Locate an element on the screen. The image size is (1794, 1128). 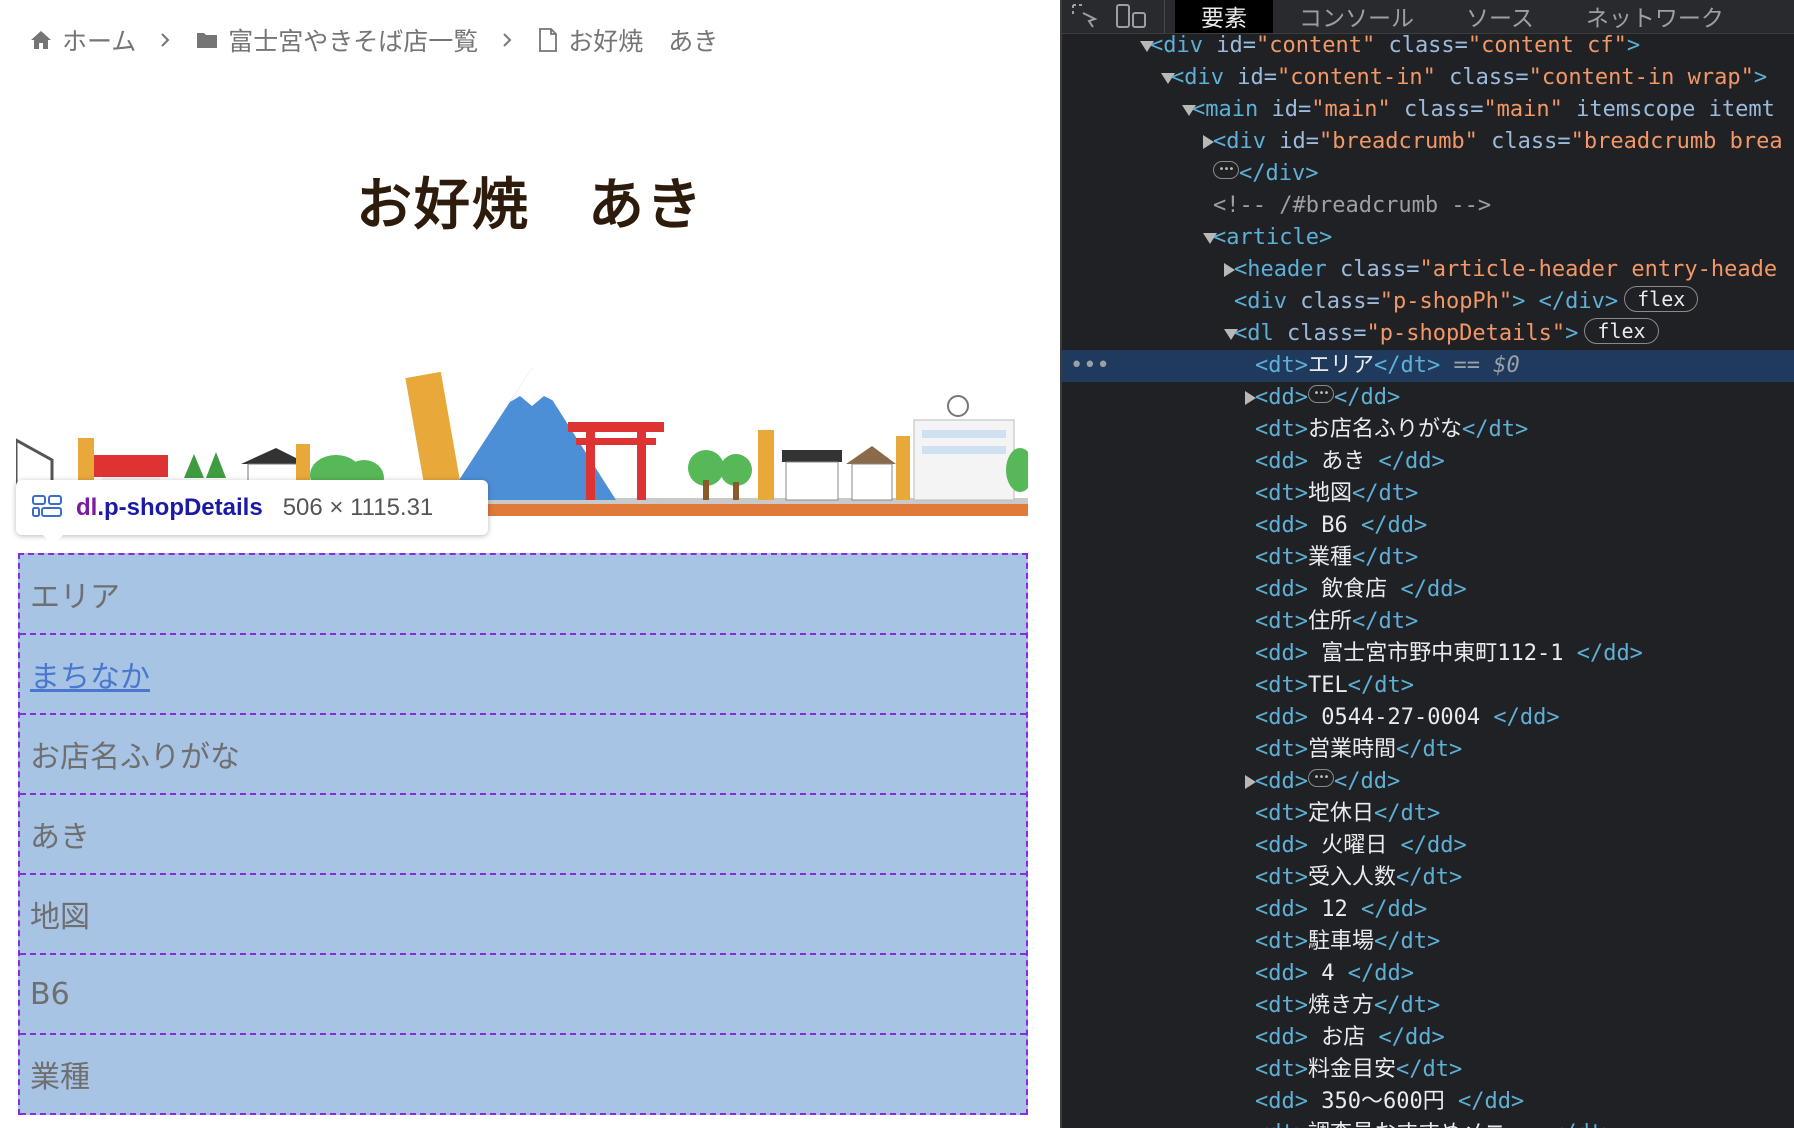
area-link: まちなか is located at coordinates (90, 674).